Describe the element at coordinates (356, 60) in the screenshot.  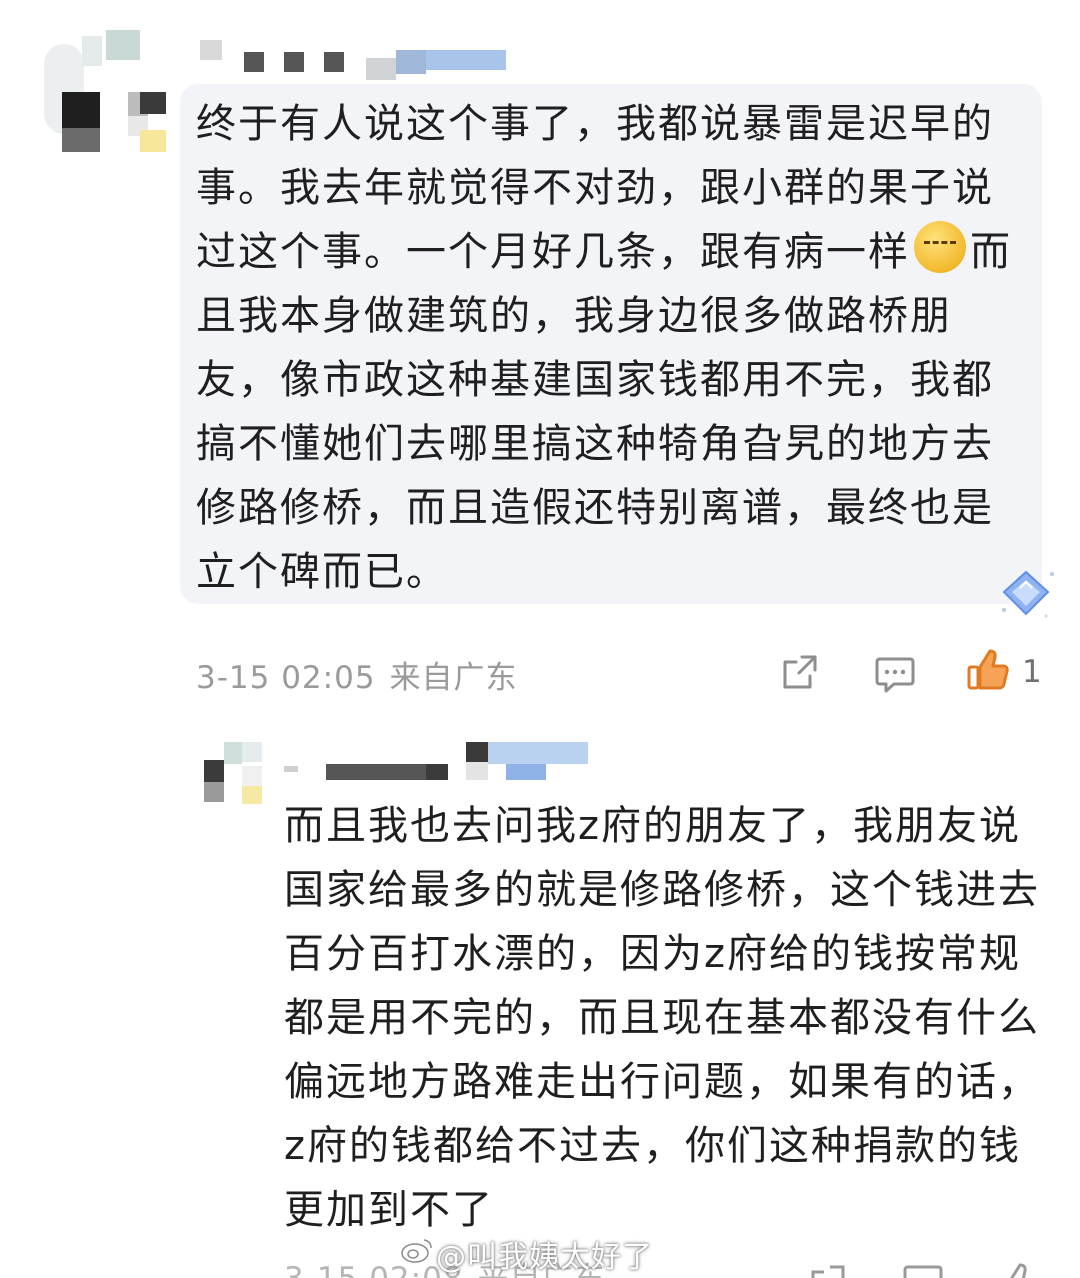
I see `commenter-username` at that location.